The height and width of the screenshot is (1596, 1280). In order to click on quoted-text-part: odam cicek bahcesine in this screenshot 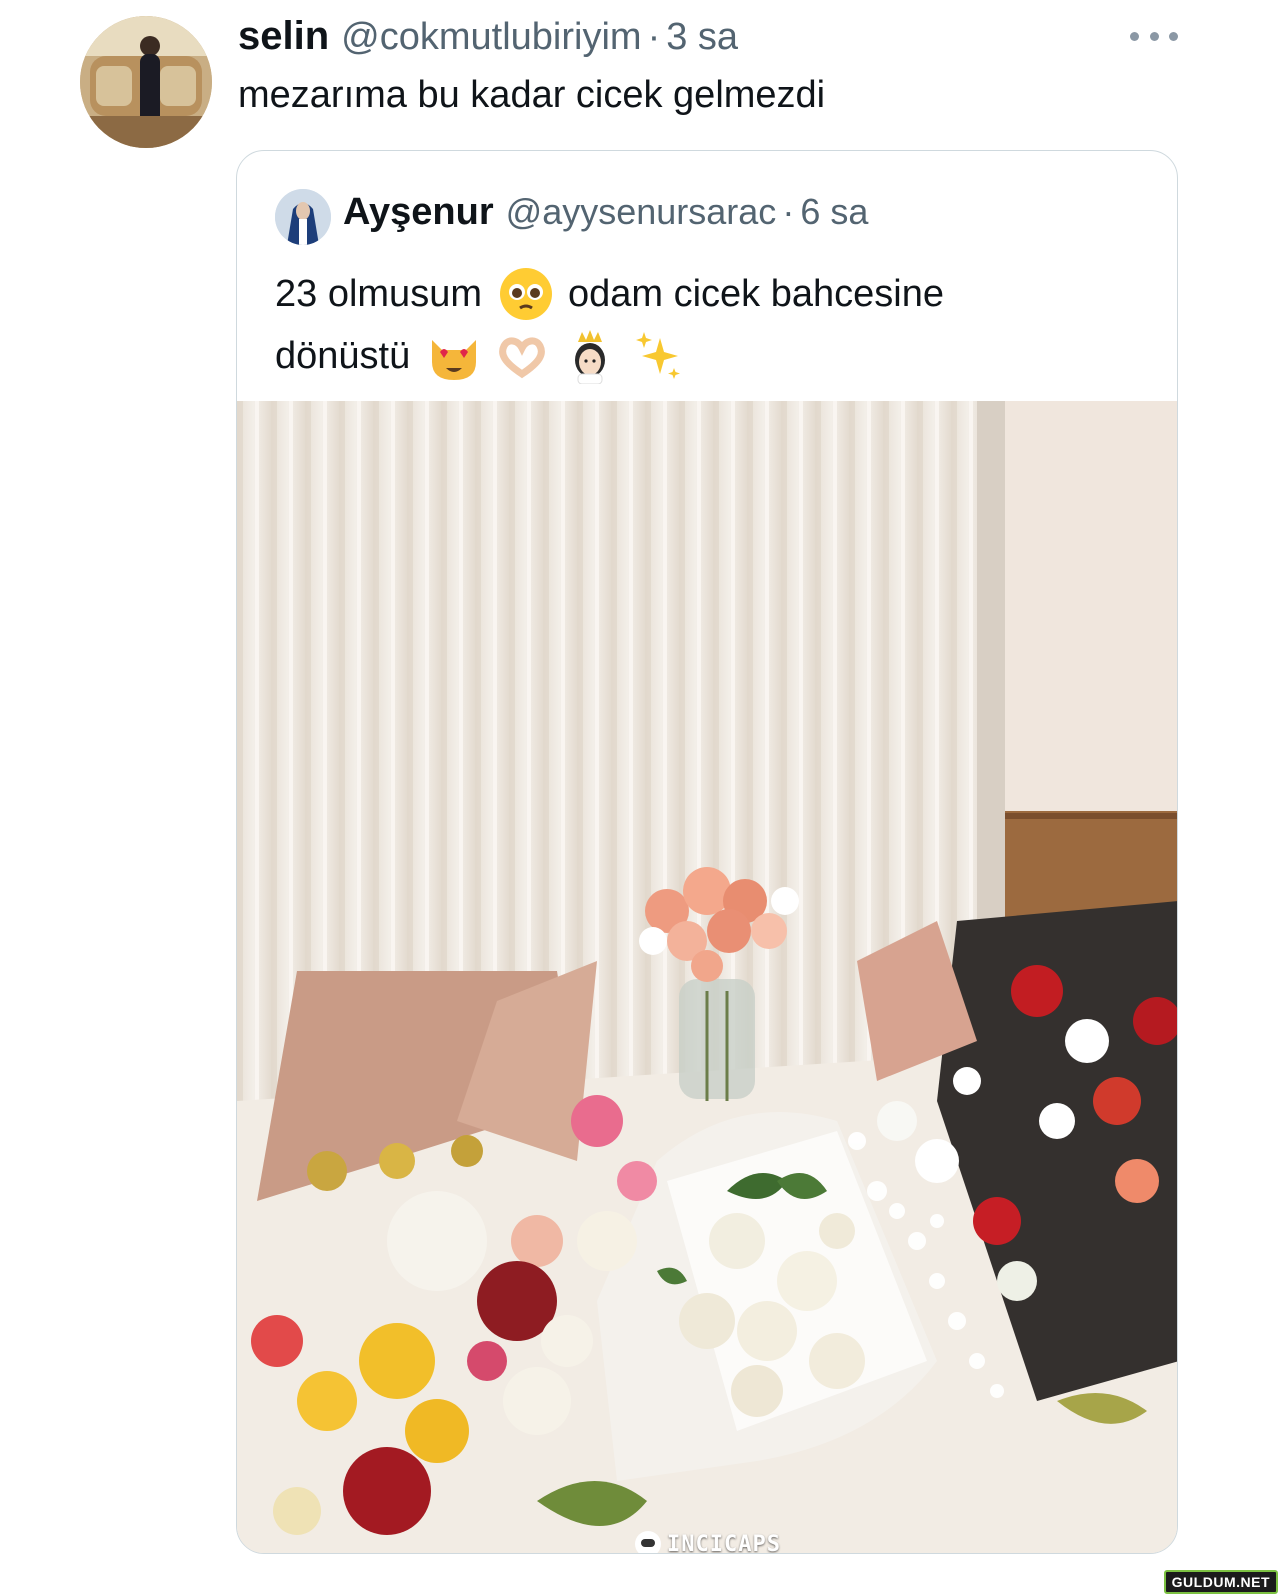, I will do `click(755, 294)`.